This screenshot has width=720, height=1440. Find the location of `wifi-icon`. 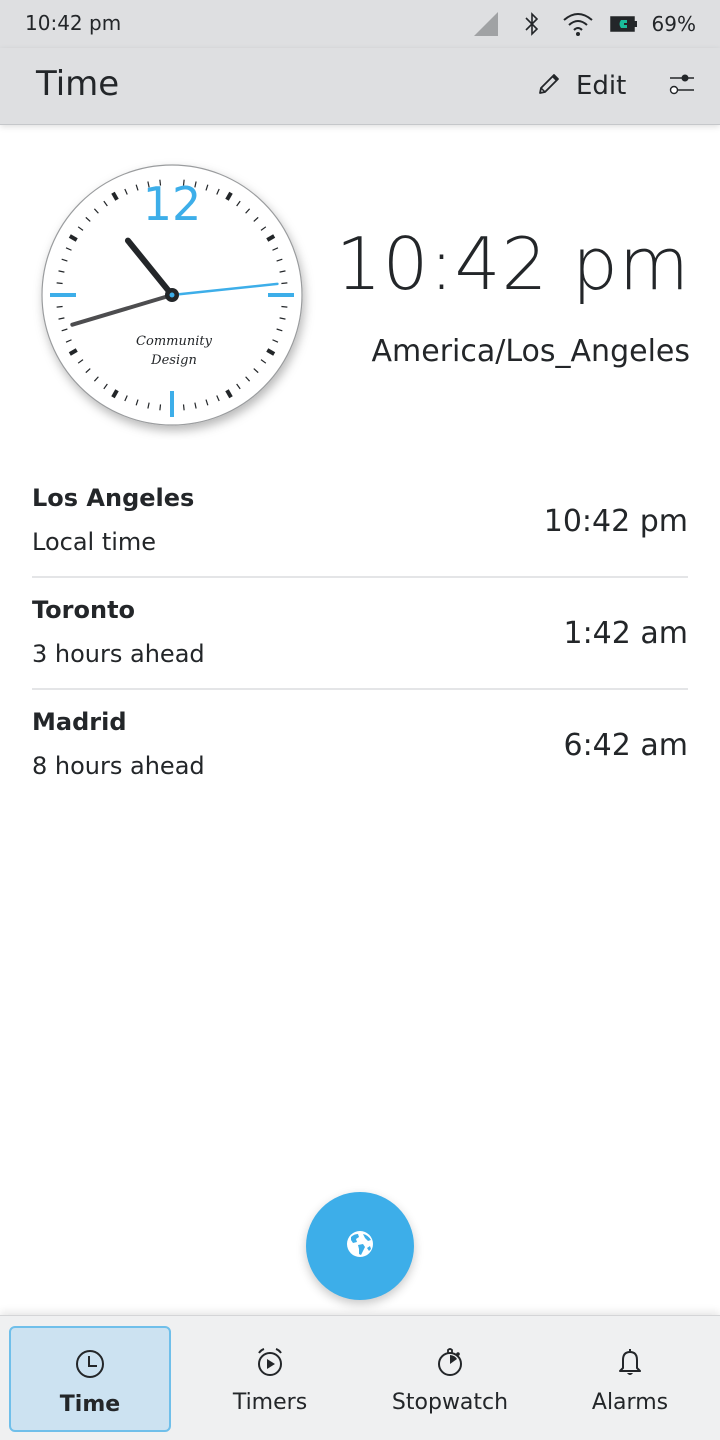

wifi-icon is located at coordinates (578, 24).